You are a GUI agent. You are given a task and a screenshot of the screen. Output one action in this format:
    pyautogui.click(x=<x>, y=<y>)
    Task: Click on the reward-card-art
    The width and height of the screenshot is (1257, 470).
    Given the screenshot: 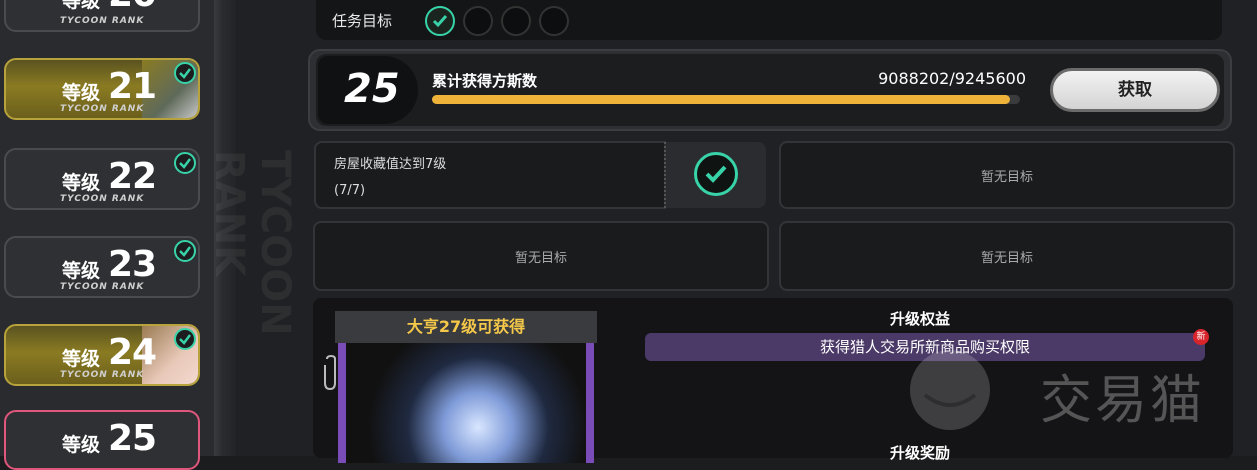 What is the action you would take?
    pyautogui.click(x=466, y=403)
    